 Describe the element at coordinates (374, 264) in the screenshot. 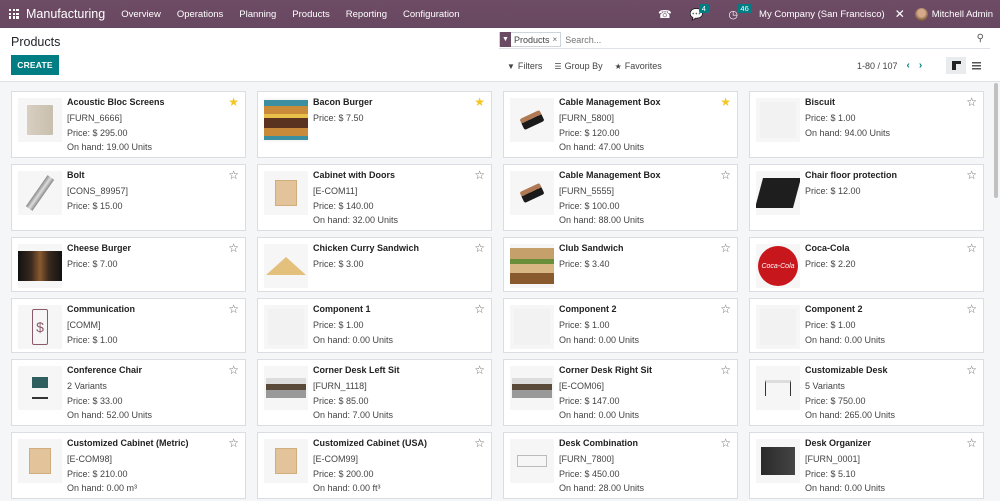

I see `product-card: Chicken Curry Sandwich Price: $ 3.00 ☆` at that location.